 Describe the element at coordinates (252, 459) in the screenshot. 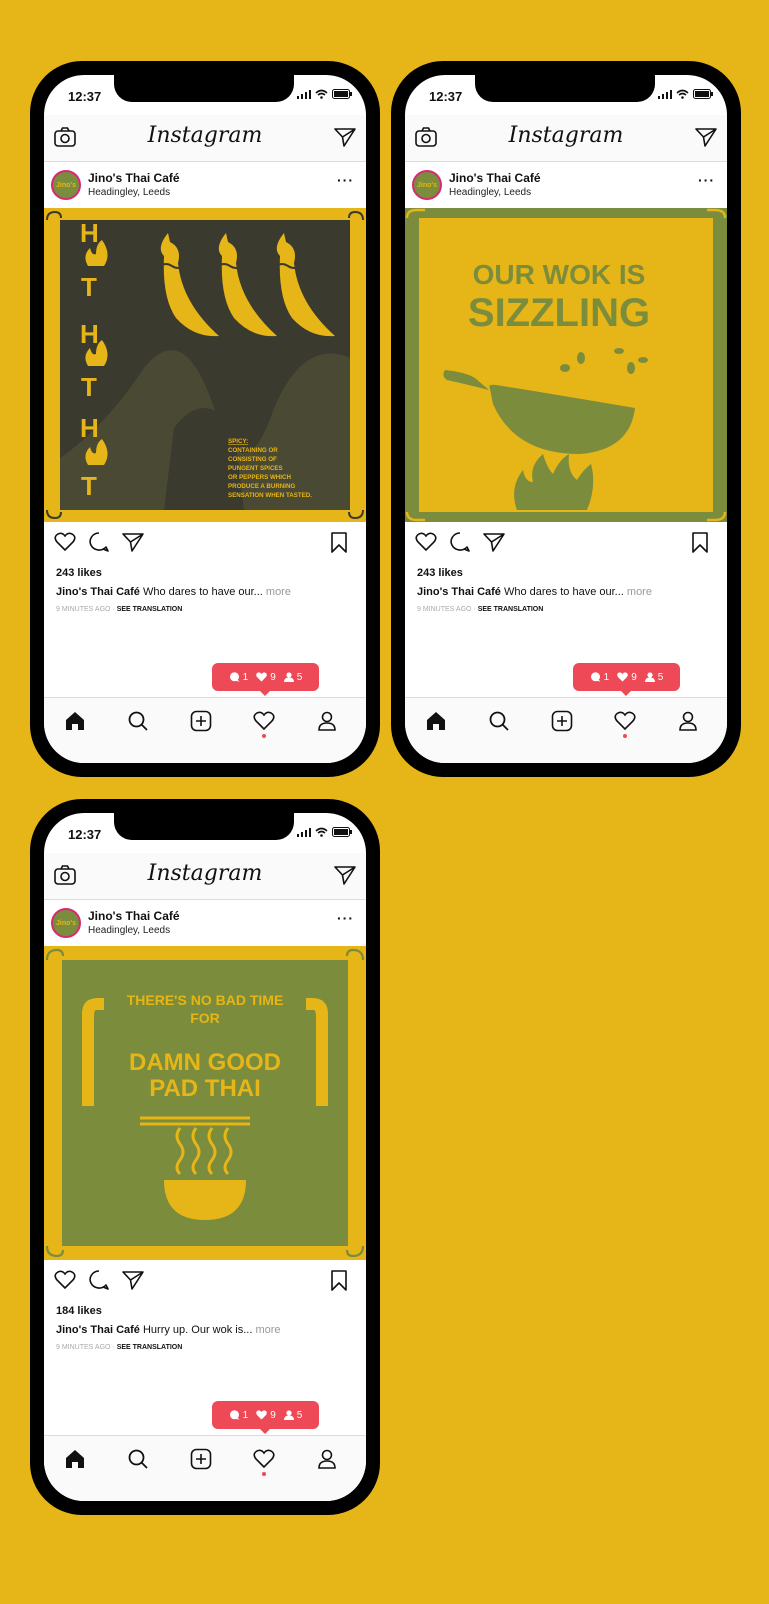

I see `definition-line: CONSISTING OF` at that location.